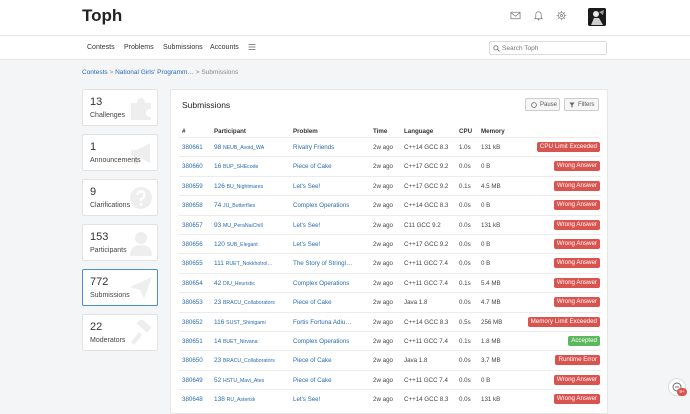  Describe the element at coordinates (120, 197) in the screenshot. I see `stat-clarifications: 9 Clarifications` at that location.